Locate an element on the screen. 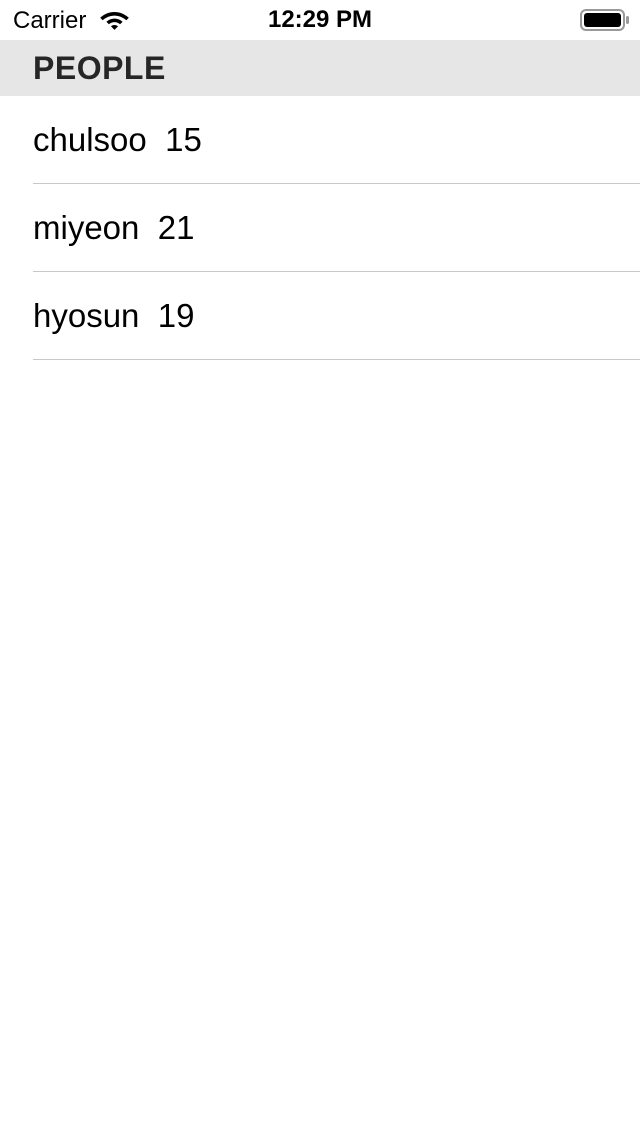 The image size is (640, 1136). status-bar: Carrier 12:29 PM is located at coordinates (320, 20).